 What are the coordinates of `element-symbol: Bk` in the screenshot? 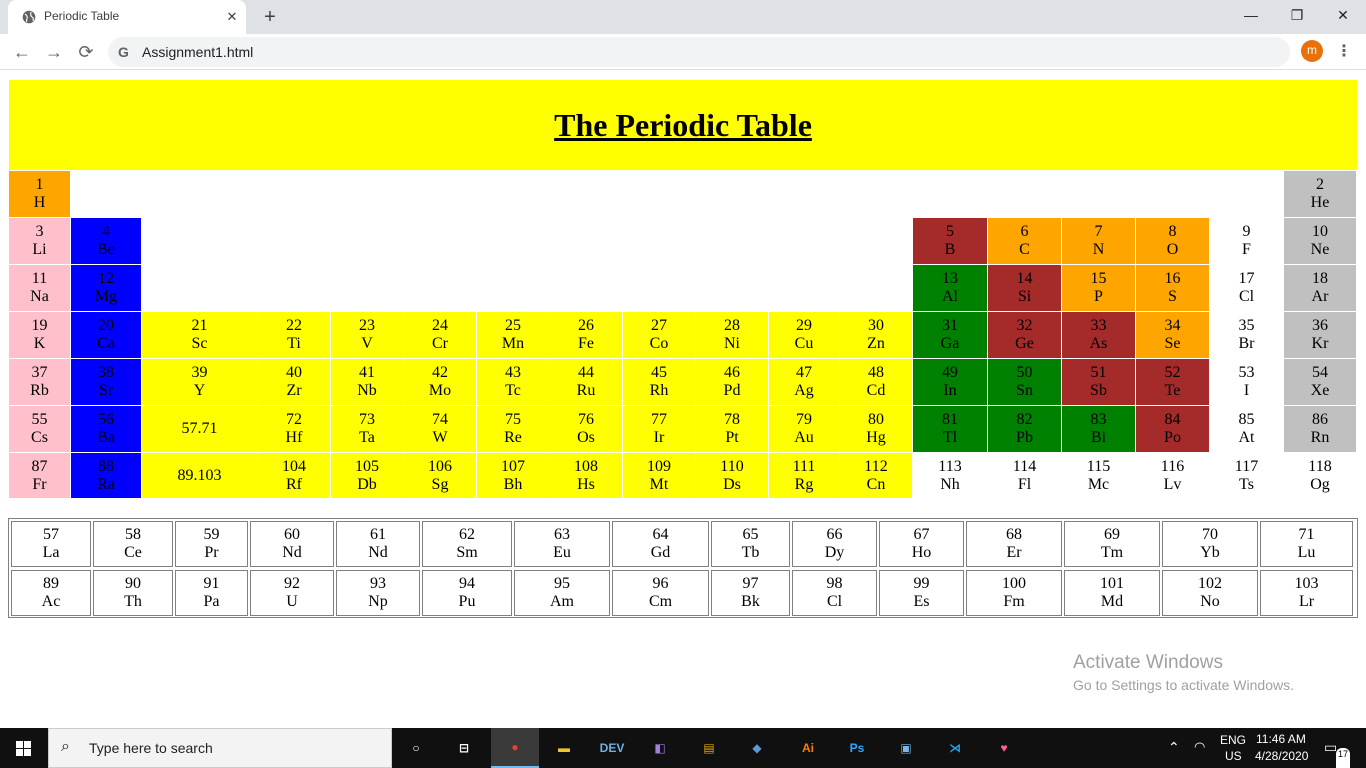 It's located at (750, 601).